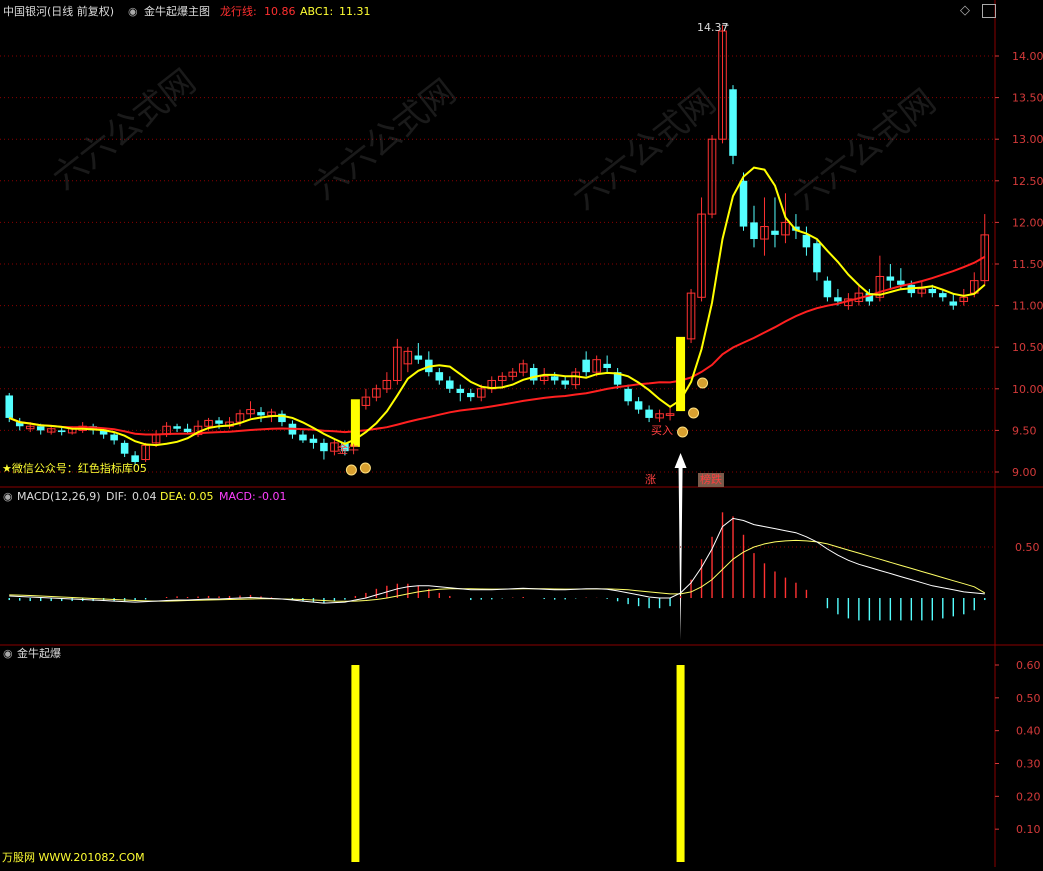 The image size is (1043, 871). Describe the element at coordinates (1027, 98) in the screenshot. I see `price-tick-label: 13.50` at that location.